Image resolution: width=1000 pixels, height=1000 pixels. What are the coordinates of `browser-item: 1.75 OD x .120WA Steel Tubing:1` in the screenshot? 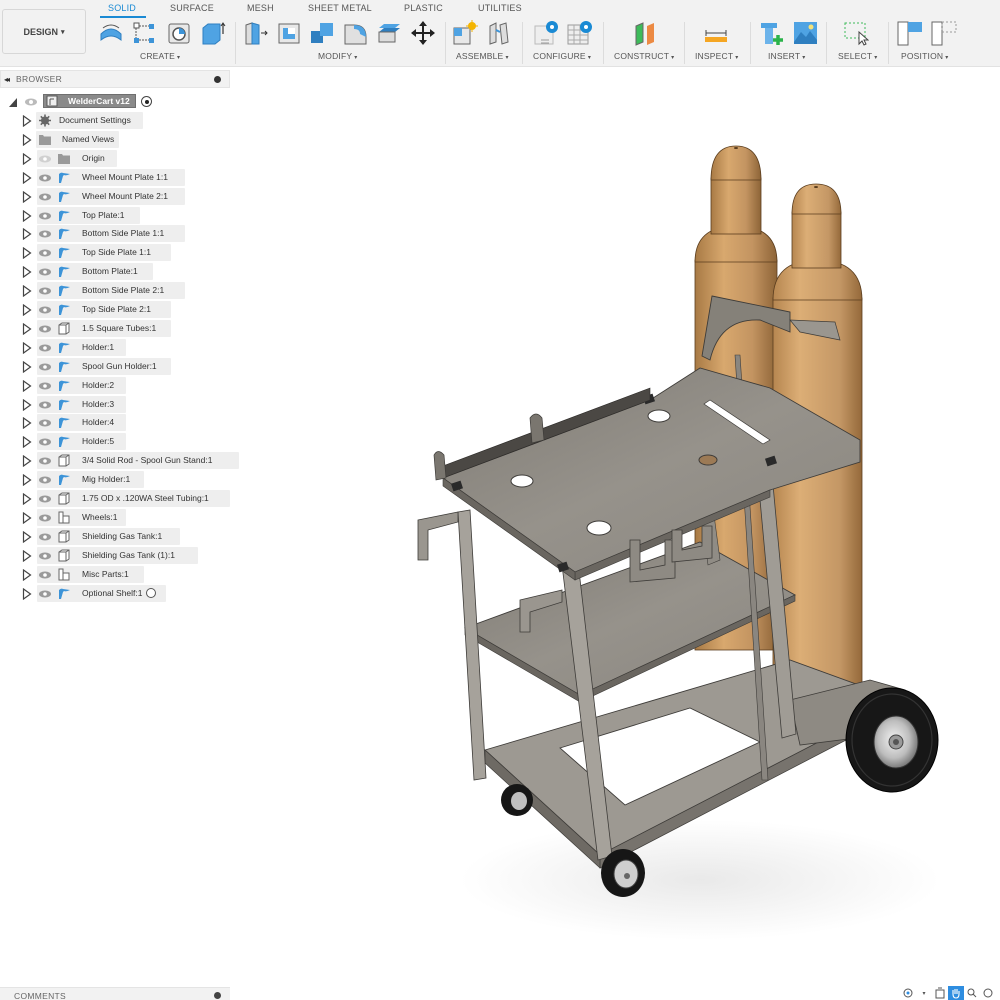 It's located at (115, 498).